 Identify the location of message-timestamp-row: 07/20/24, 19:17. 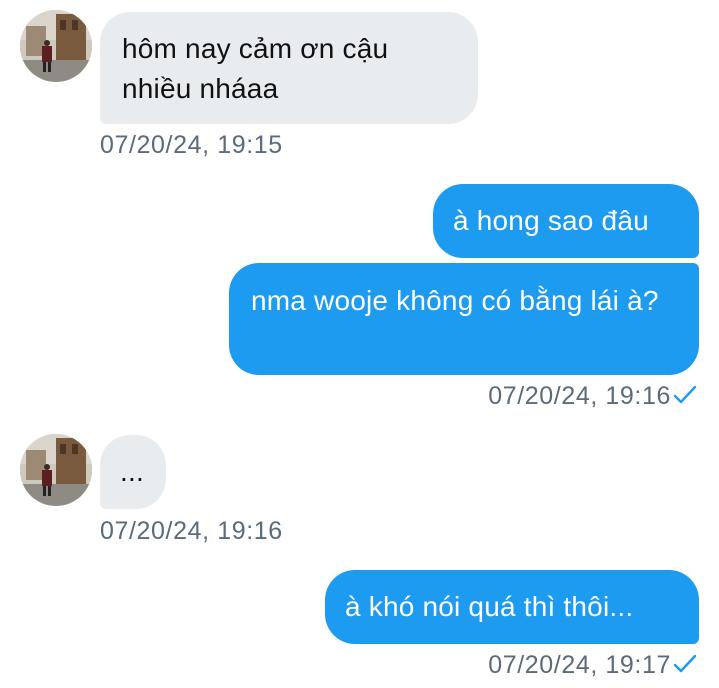
(592, 666).